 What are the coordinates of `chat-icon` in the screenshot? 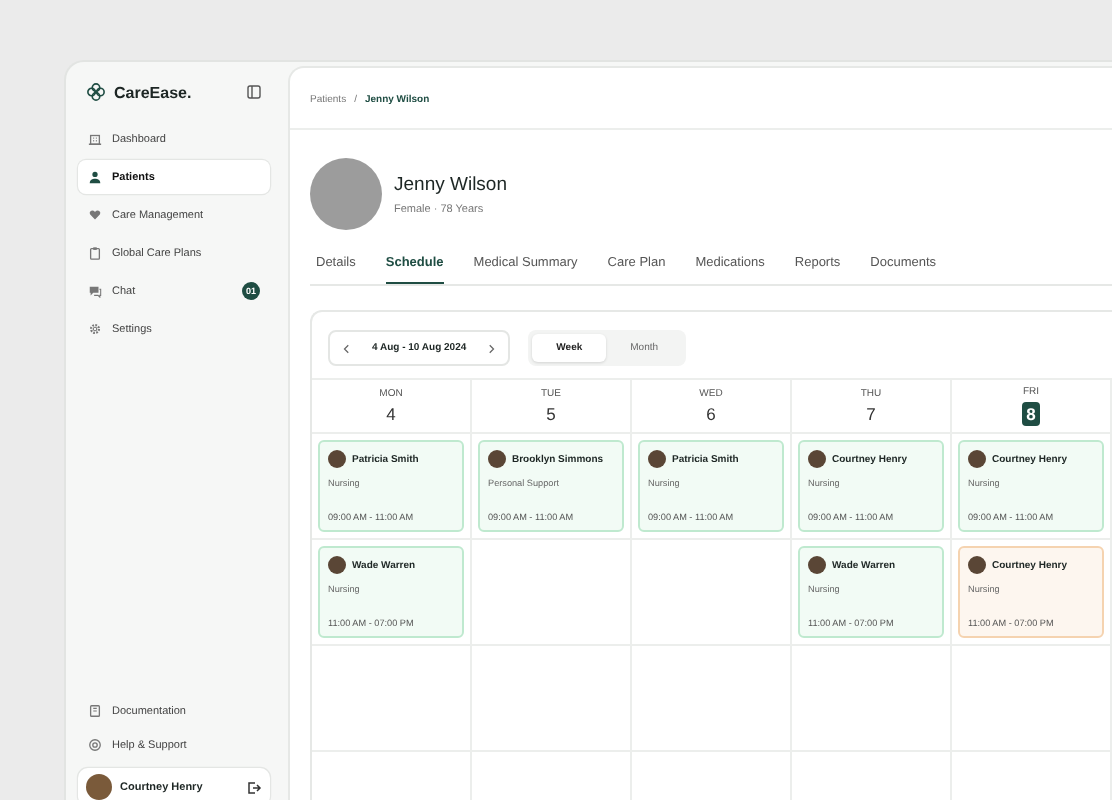 It's located at (95, 291).